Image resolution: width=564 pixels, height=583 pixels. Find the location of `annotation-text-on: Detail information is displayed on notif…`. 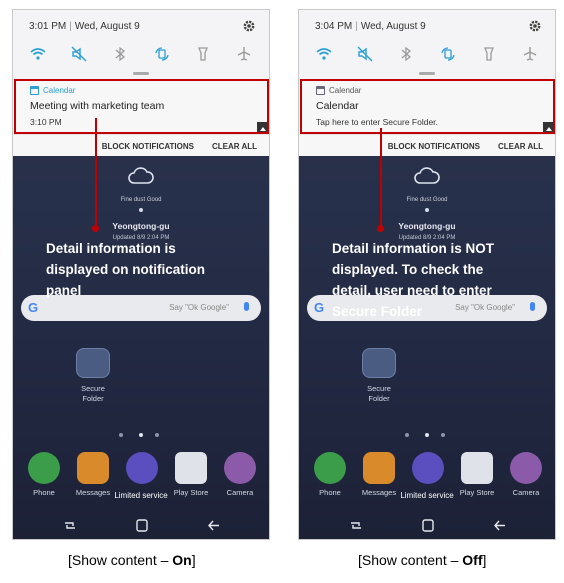

annotation-text-on: Detail information is displayed on notif… is located at coordinates (125, 269).